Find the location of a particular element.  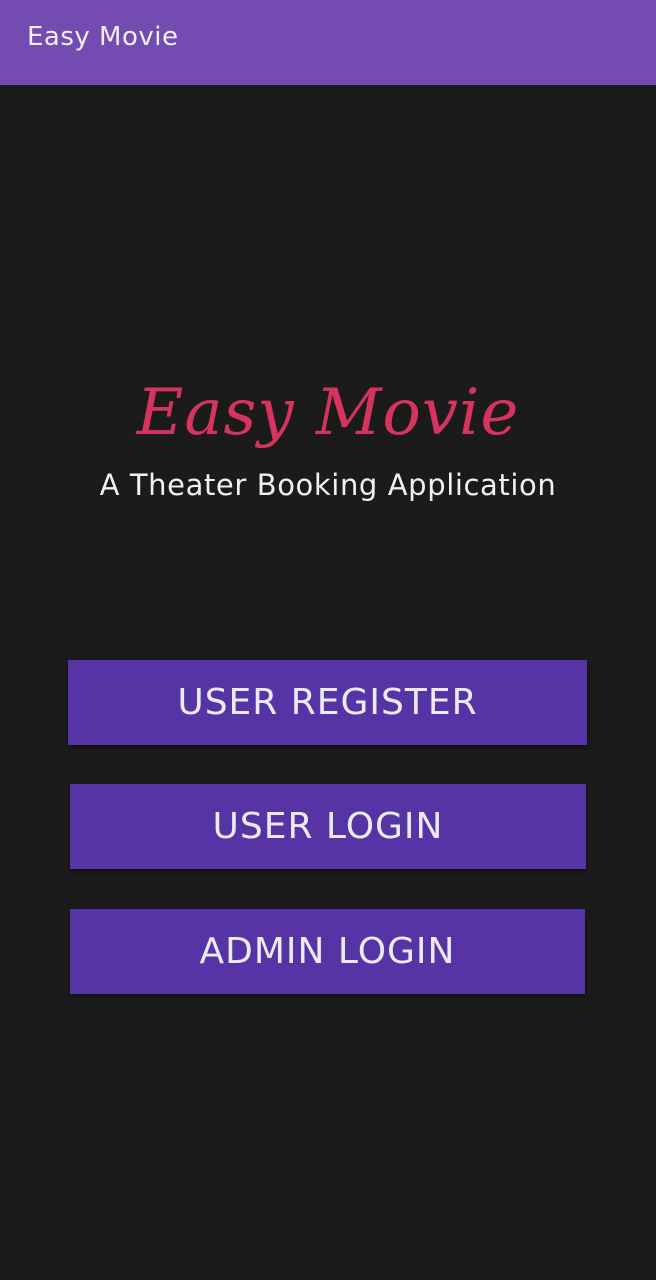

app-bar: Easy Movie is located at coordinates (328, 42).